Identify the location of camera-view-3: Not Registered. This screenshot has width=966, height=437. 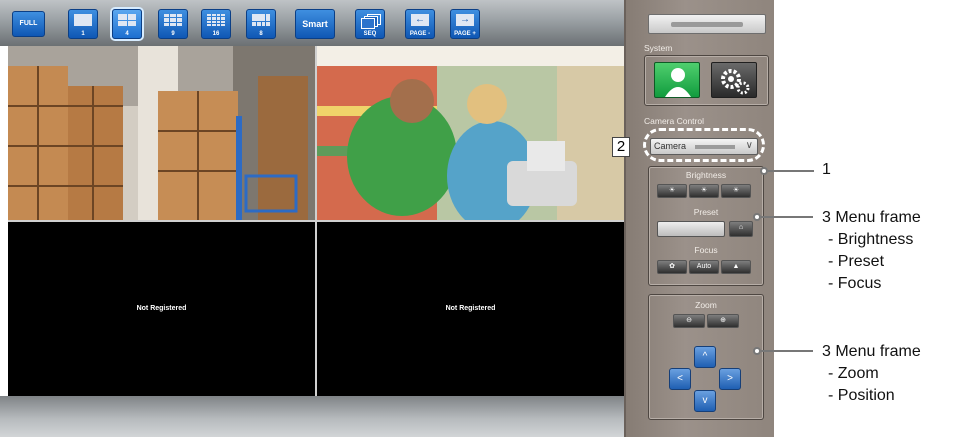
(161, 309).